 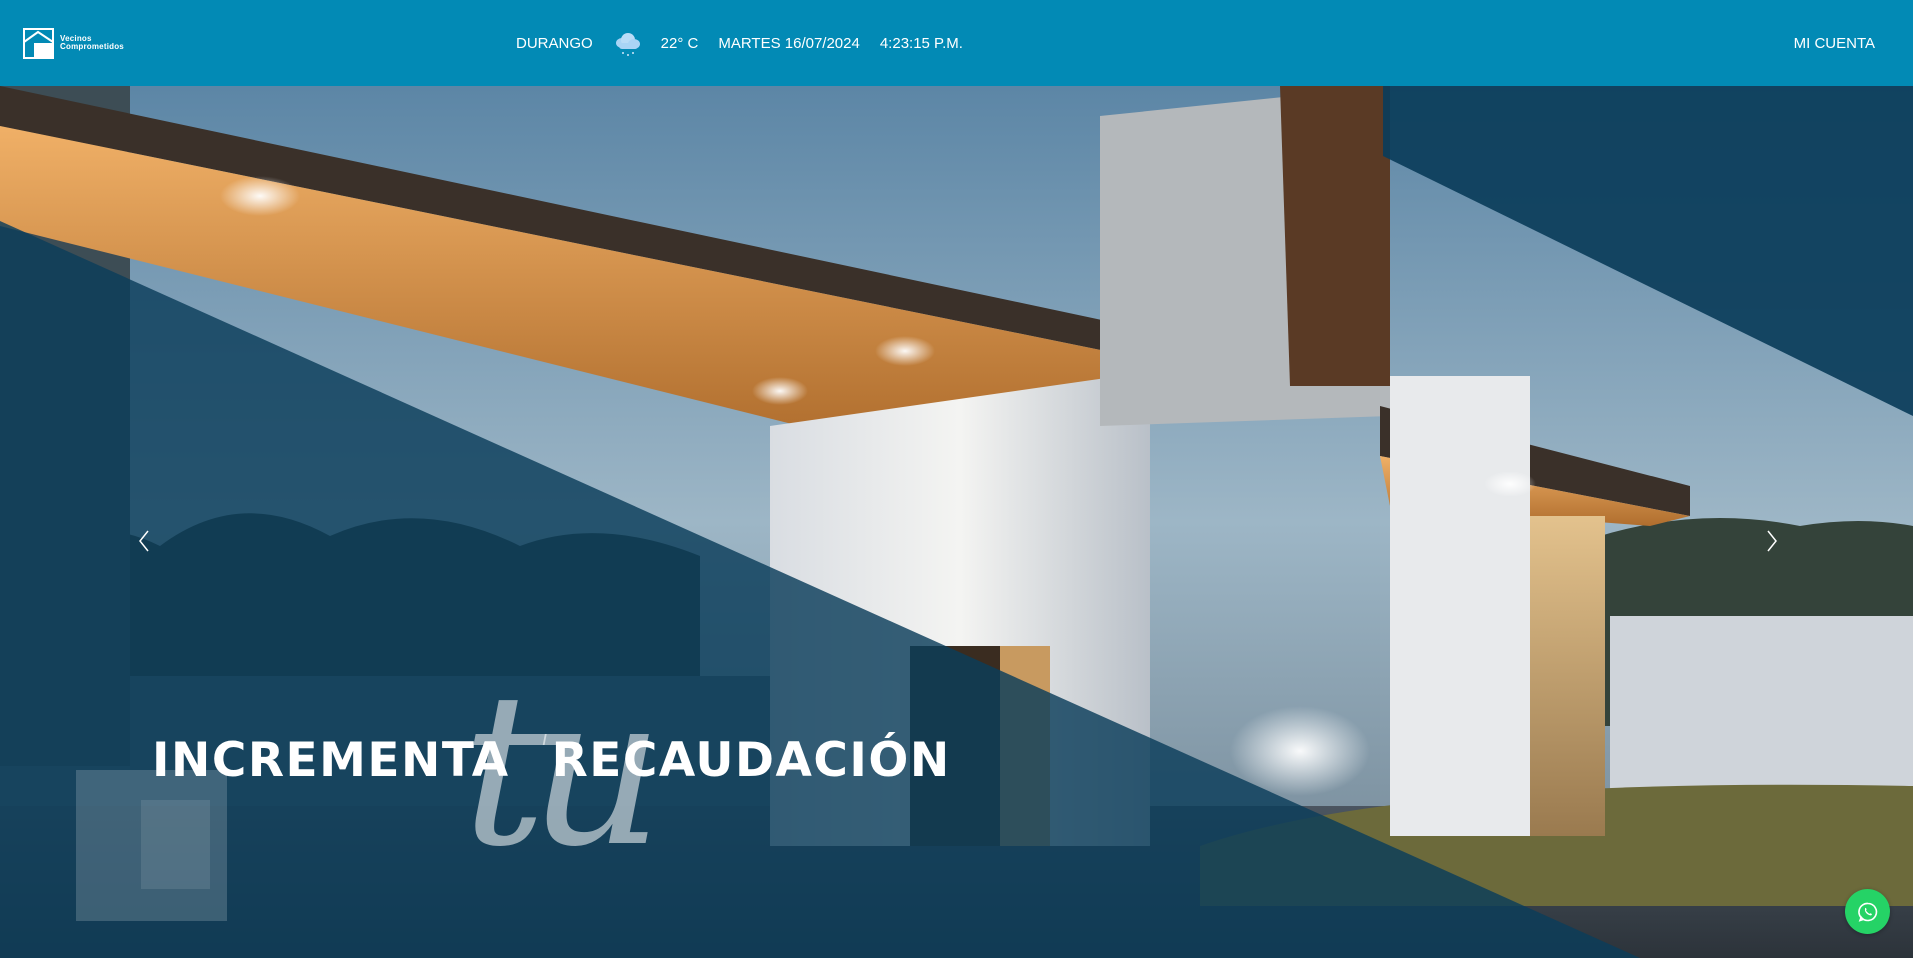 What do you see at coordinates (1834, 43) in the screenshot?
I see `my-account-link: MI CUENTA` at bounding box center [1834, 43].